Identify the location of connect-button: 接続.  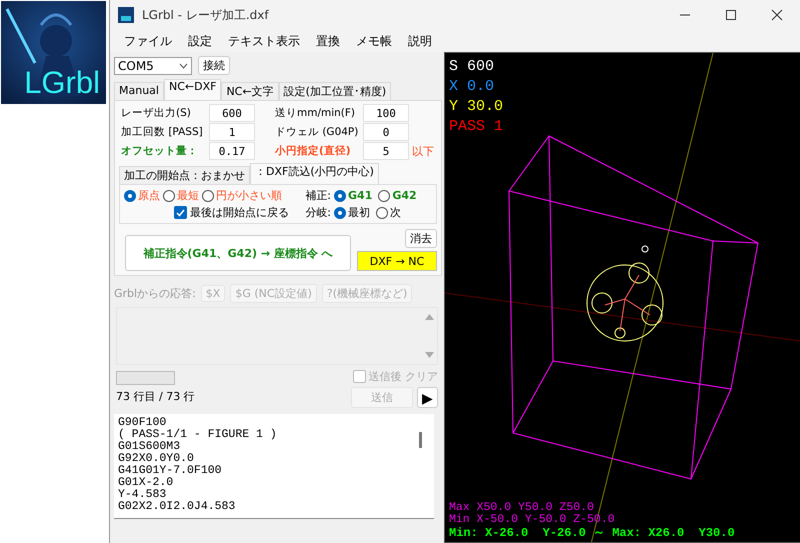
(214, 65).